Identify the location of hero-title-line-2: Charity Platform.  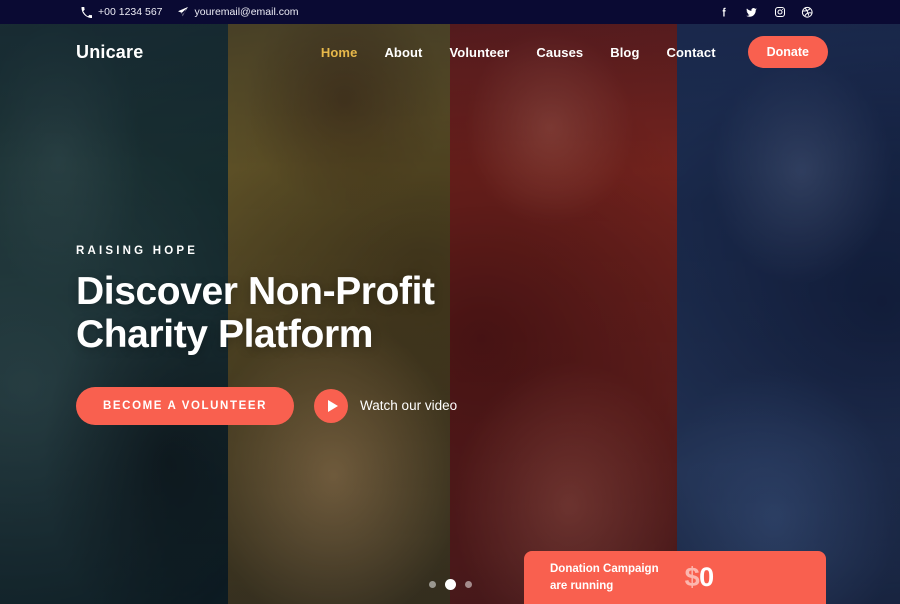
(224, 334).